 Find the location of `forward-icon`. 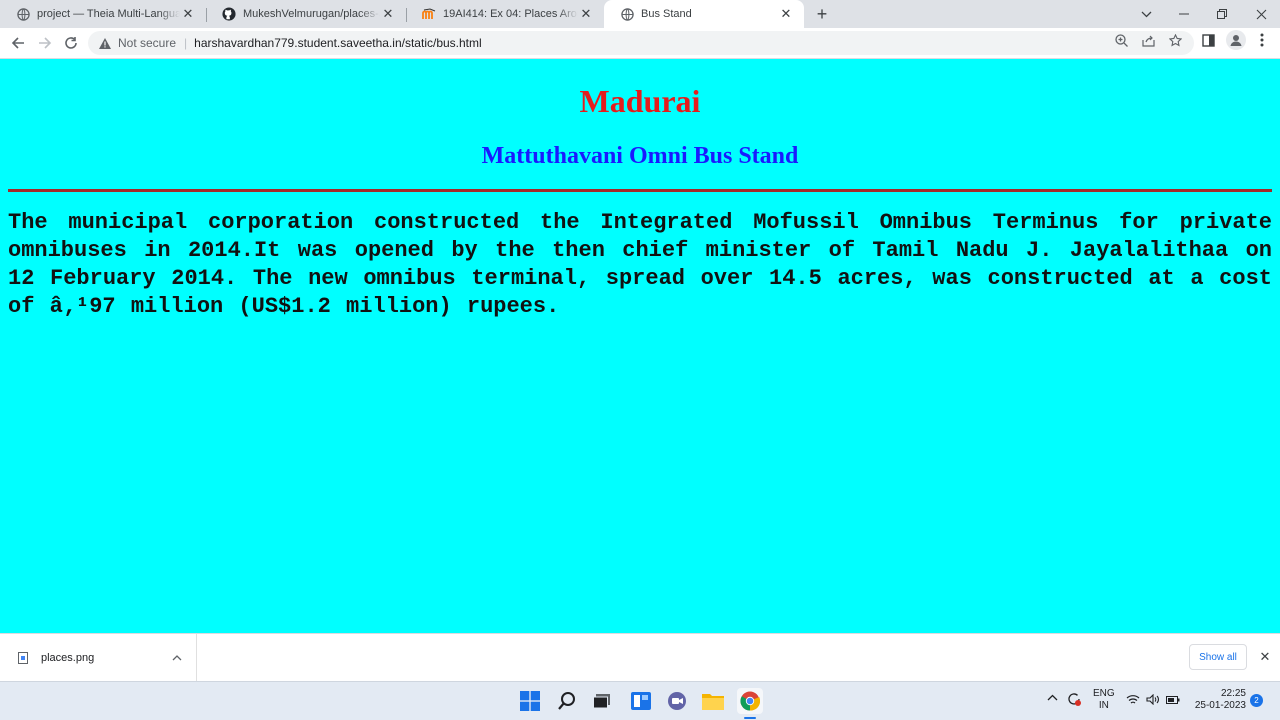

forward-icon is located at coordinates (45, 43).